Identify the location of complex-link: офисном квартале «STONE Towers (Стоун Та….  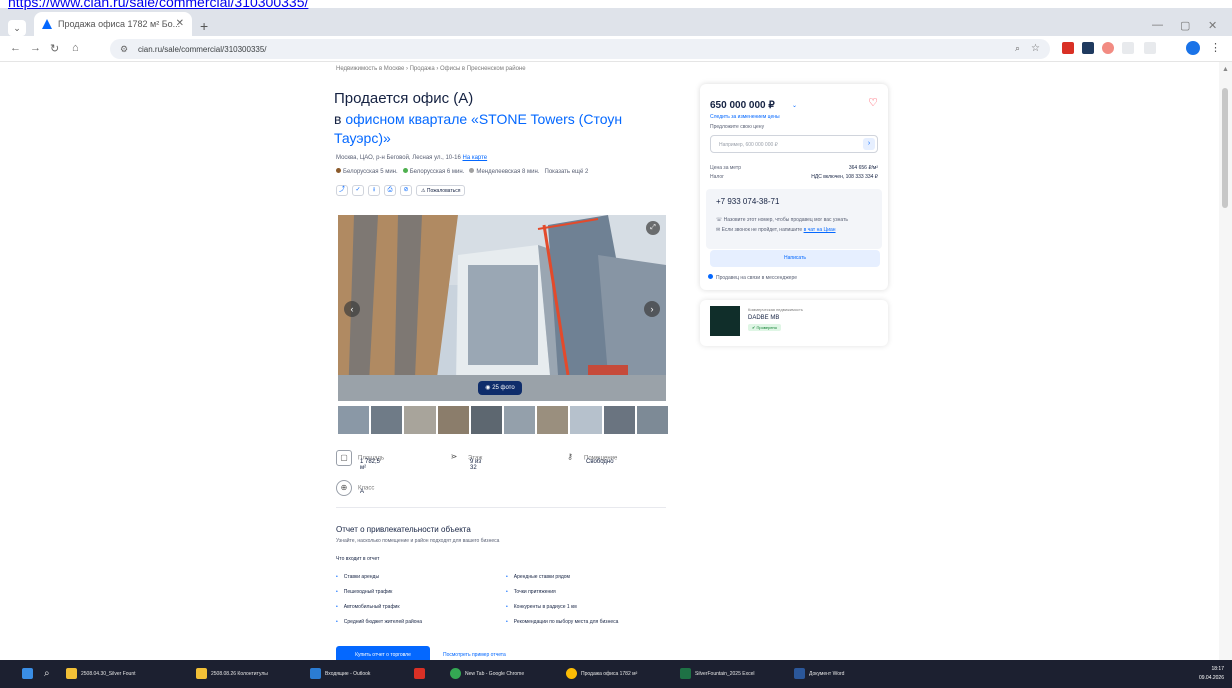
(478, 128).